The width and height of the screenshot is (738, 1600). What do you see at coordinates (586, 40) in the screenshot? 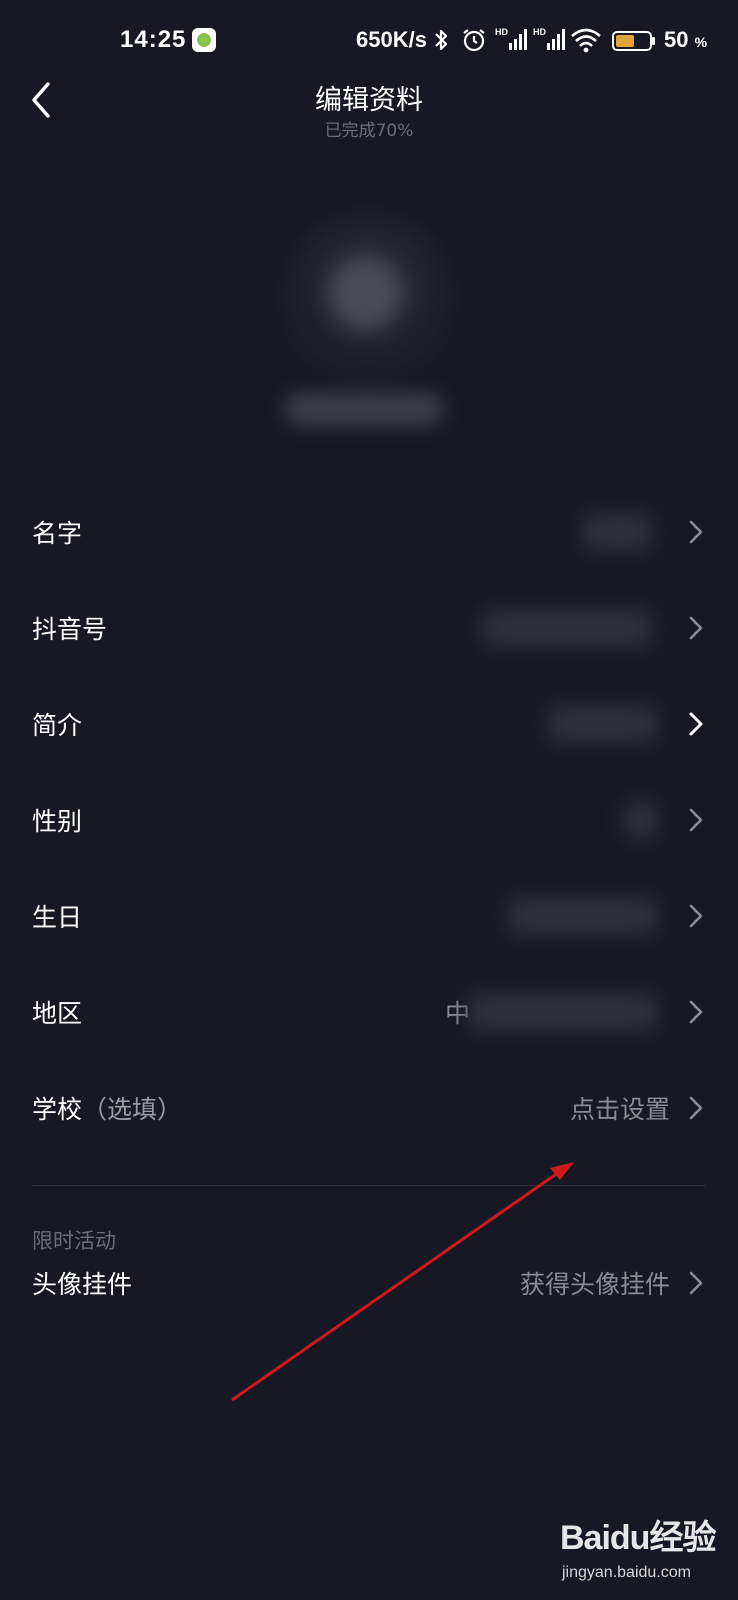
I see `wifi-icon` at bounding box center [586, 40].